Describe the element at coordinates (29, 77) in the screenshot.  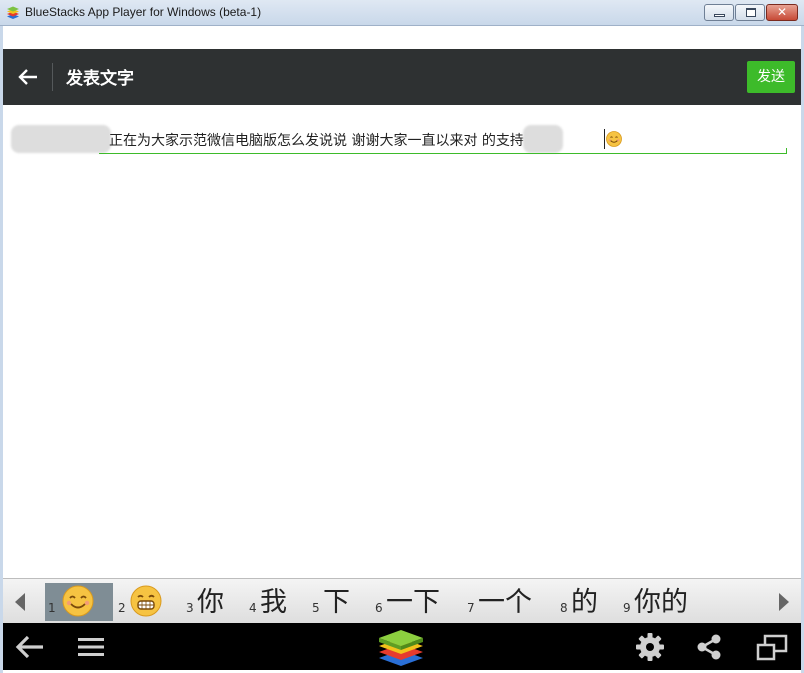
I see `back-arrow-icon` at that location.